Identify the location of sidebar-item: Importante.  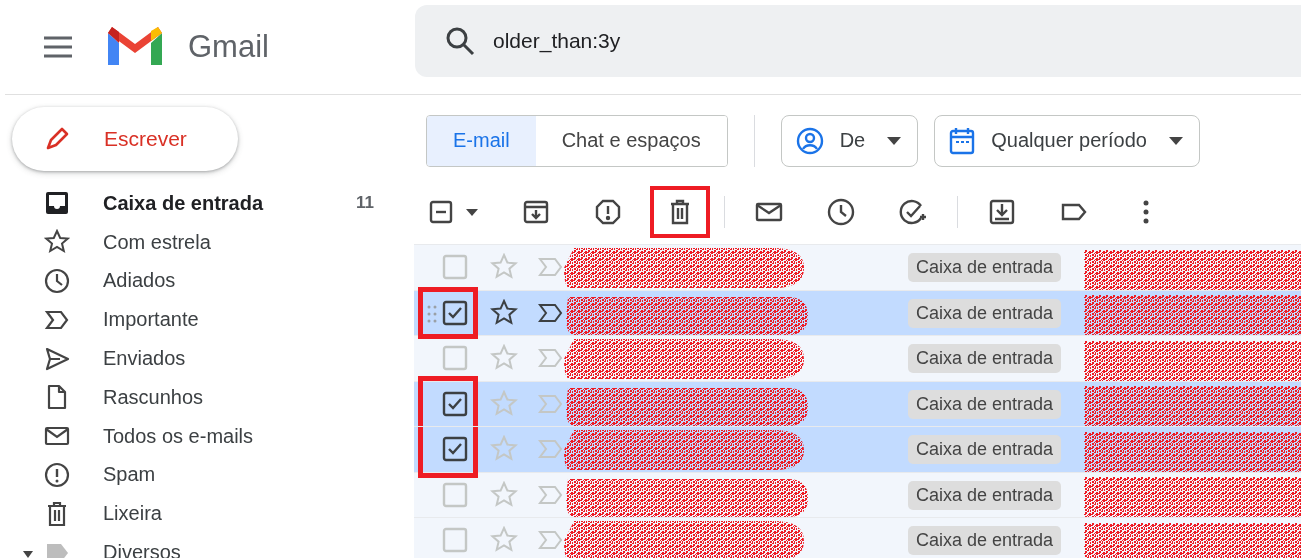
(207, 320).